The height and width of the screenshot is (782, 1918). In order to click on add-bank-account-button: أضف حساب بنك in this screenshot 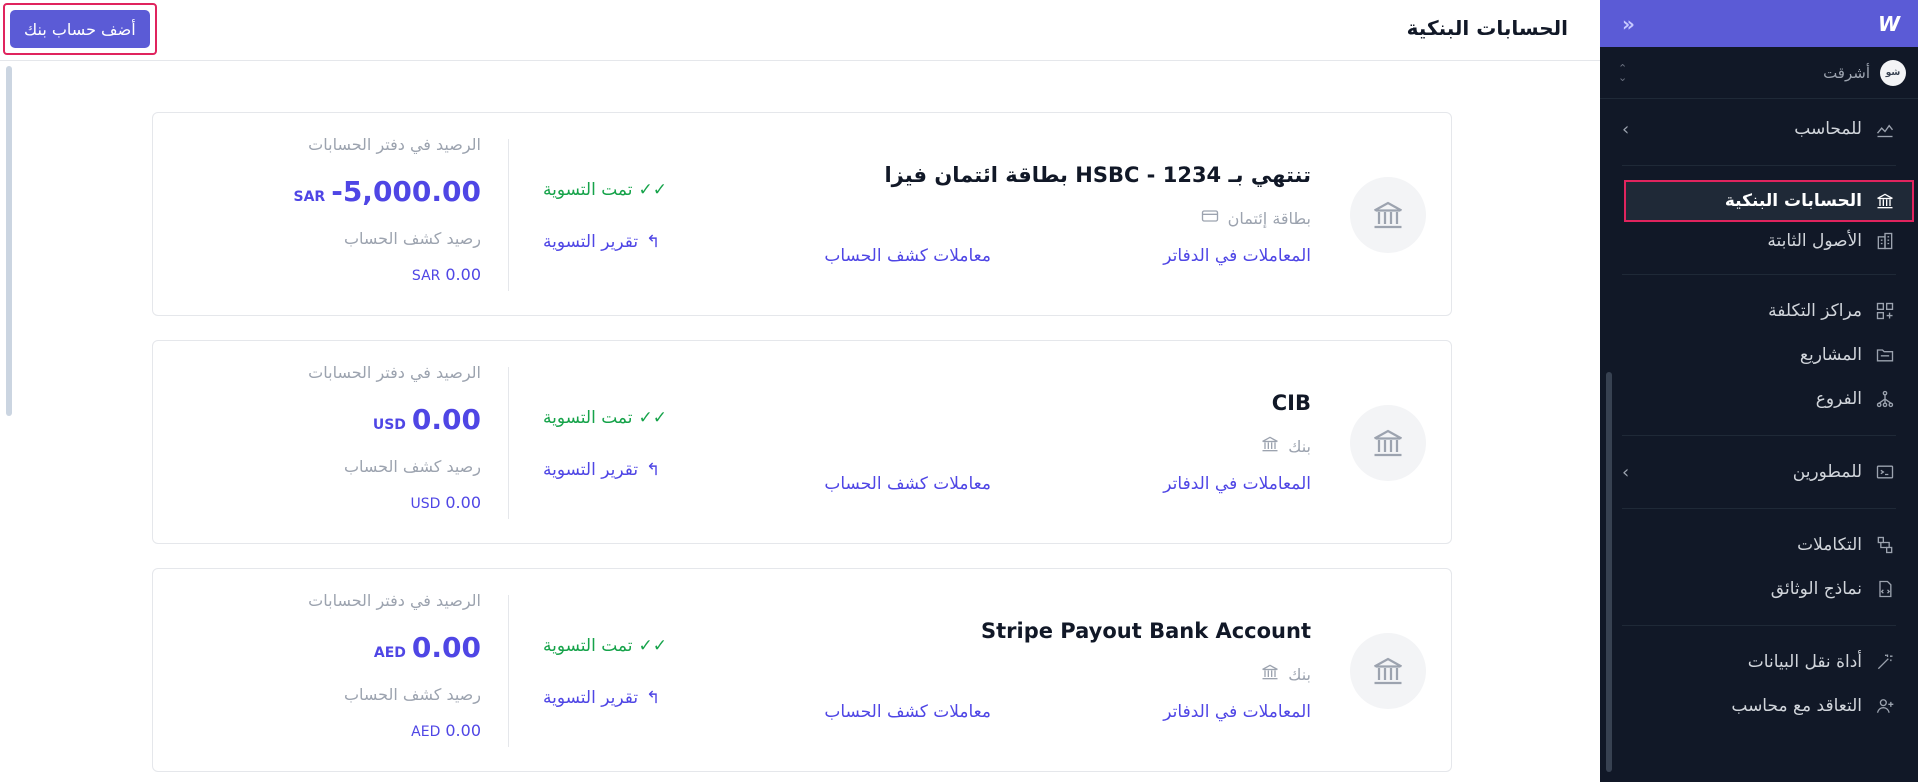, I will do `click(80, 29)`.